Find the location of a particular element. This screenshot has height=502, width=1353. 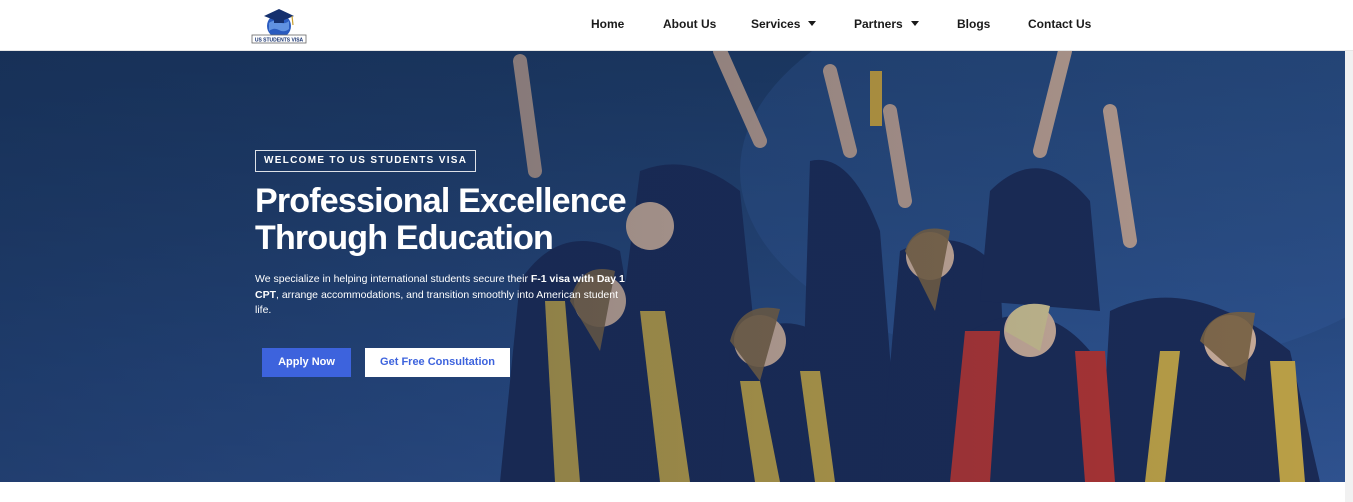

nav-partners-label: Partners is located at coordinates (878, 24).